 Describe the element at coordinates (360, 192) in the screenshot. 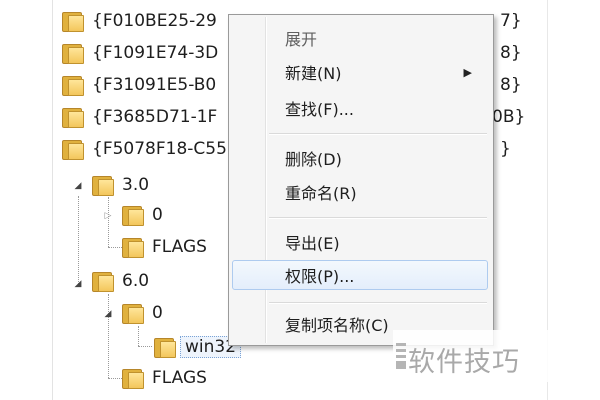

I see `menu-item-rename: 重命名(R)` at that location.